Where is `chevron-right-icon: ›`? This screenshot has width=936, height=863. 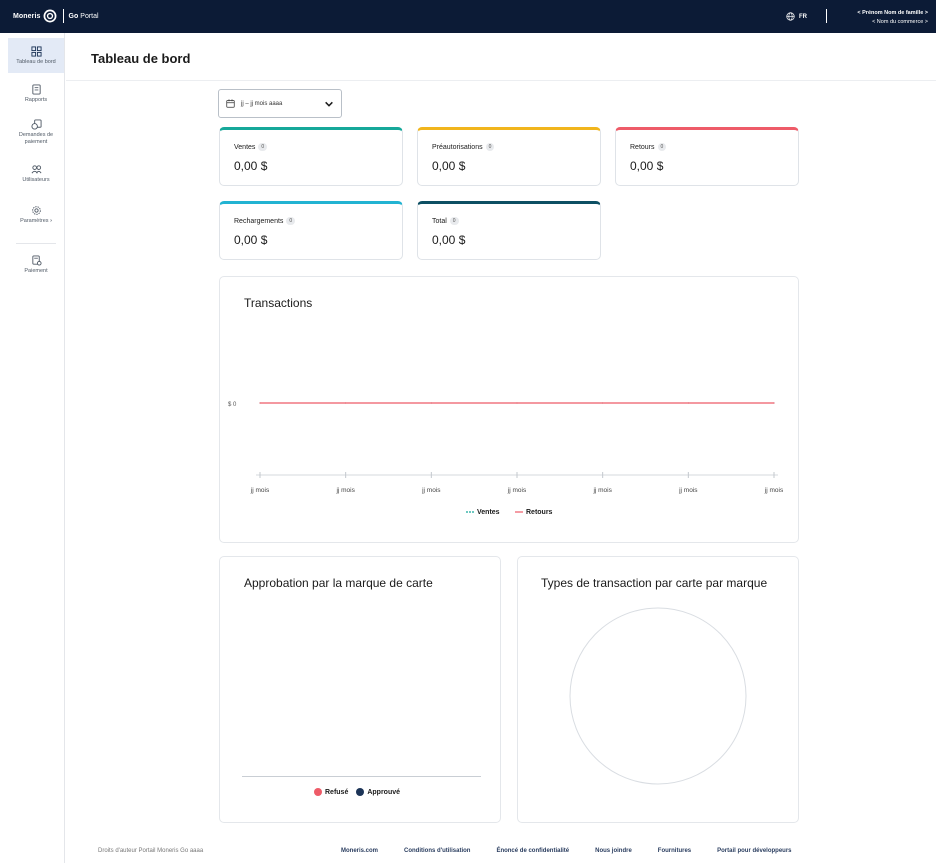
chevron-right-icon: › is located at coordinates (51, 221).